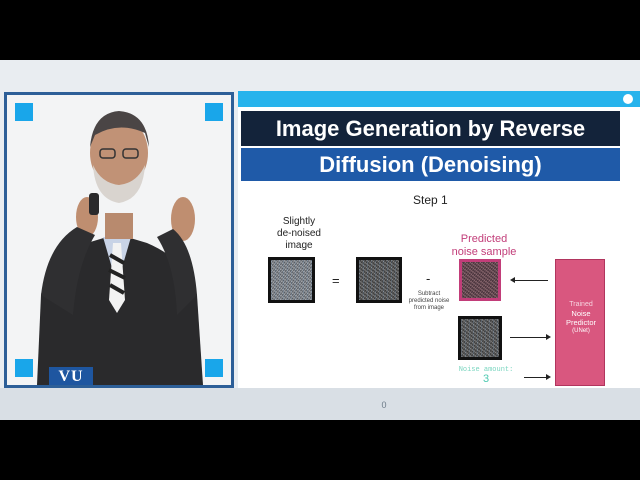  I want to click on denoised-image, so click(291, 280).